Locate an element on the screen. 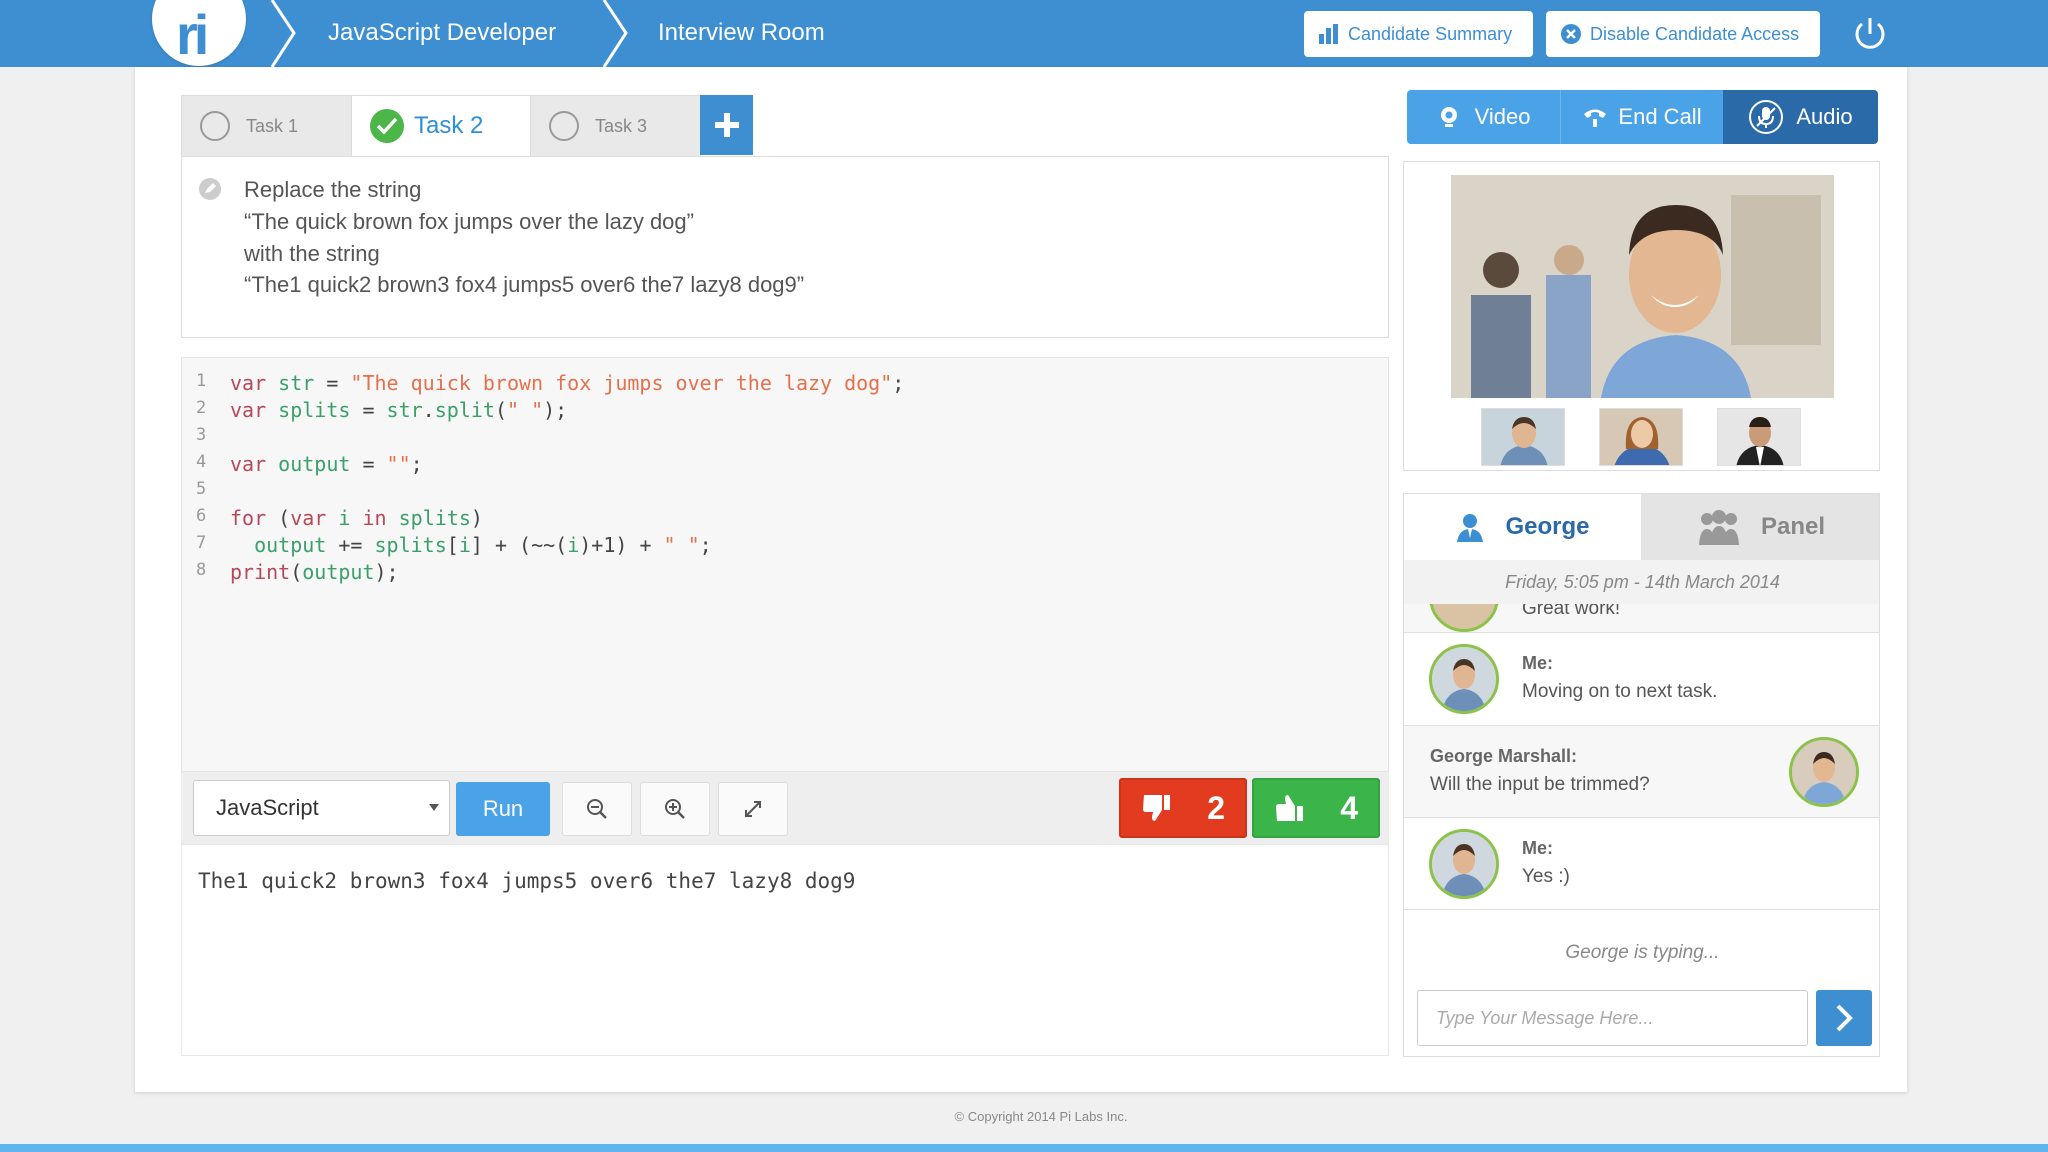  pencil-circle-icon is located at coordinates (210, 189).